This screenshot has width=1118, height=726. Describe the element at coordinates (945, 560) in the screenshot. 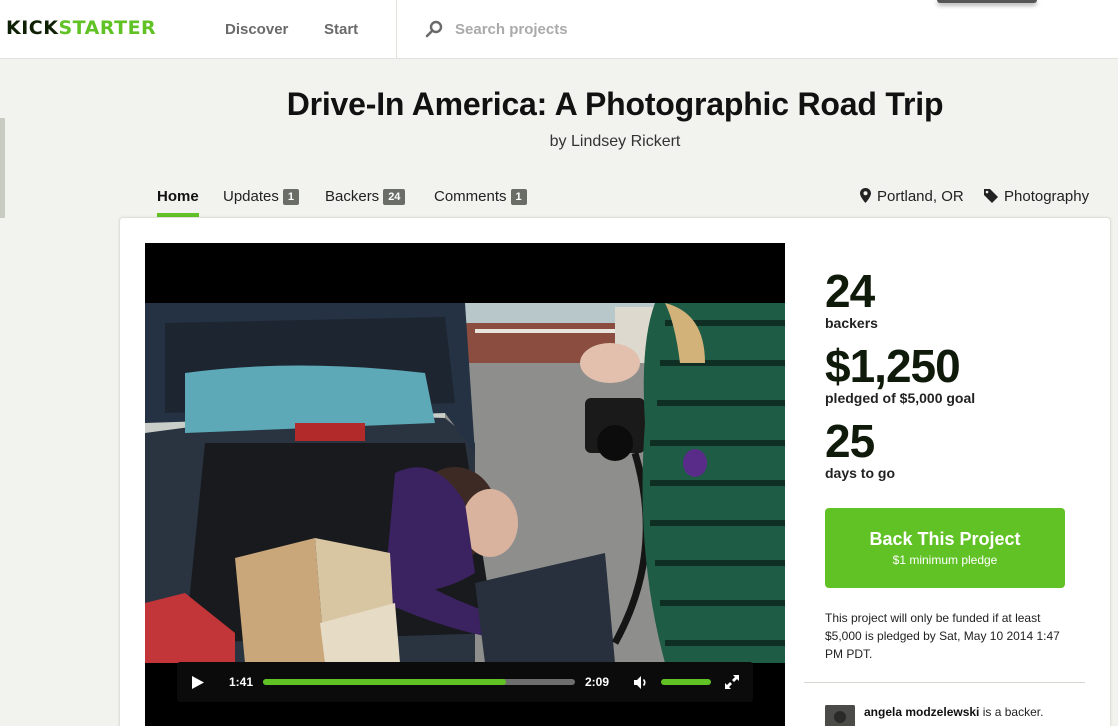

I see `minimum-pledge-note: $1 minimum pledge` at that location.